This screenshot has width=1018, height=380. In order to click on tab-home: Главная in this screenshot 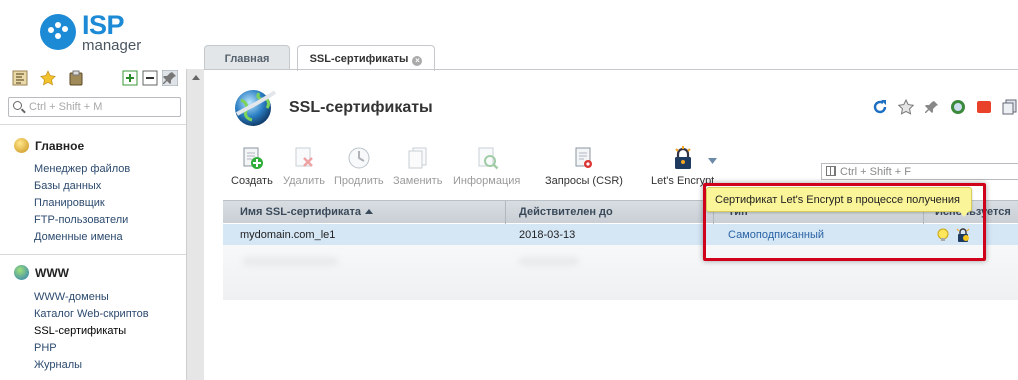, I will do `click(247, 57)`.